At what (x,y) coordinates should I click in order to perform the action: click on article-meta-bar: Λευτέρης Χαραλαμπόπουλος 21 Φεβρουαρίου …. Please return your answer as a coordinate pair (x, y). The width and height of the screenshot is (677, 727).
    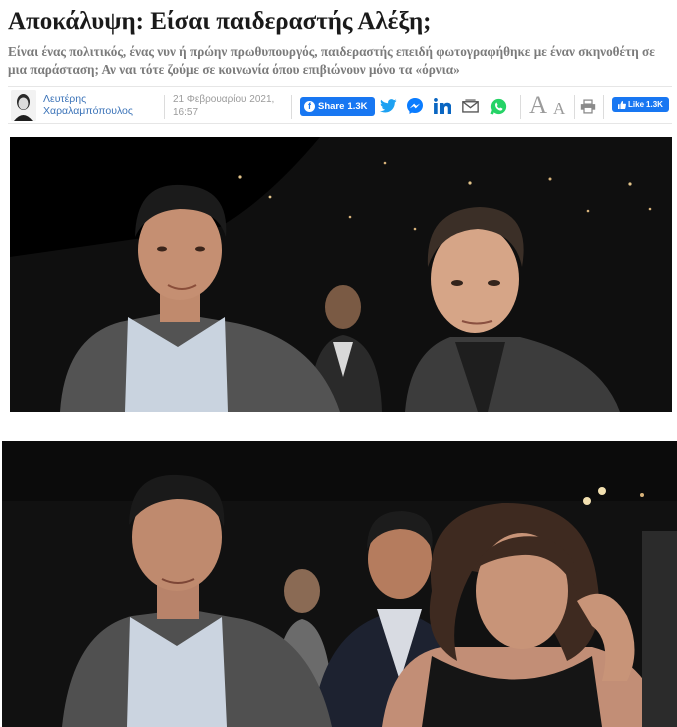
    Looking at the image, I should click on (340, 105).